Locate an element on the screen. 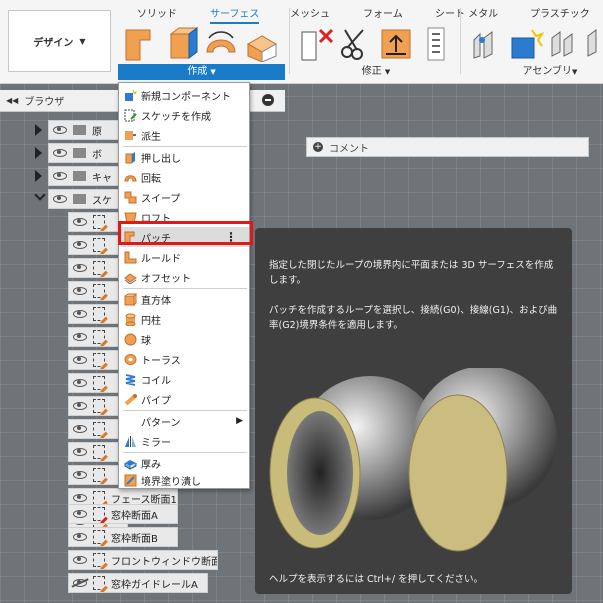 This screenshot has height=603, width=603. tree-folder-sketches: スケ is located at coordinates (88, 199).